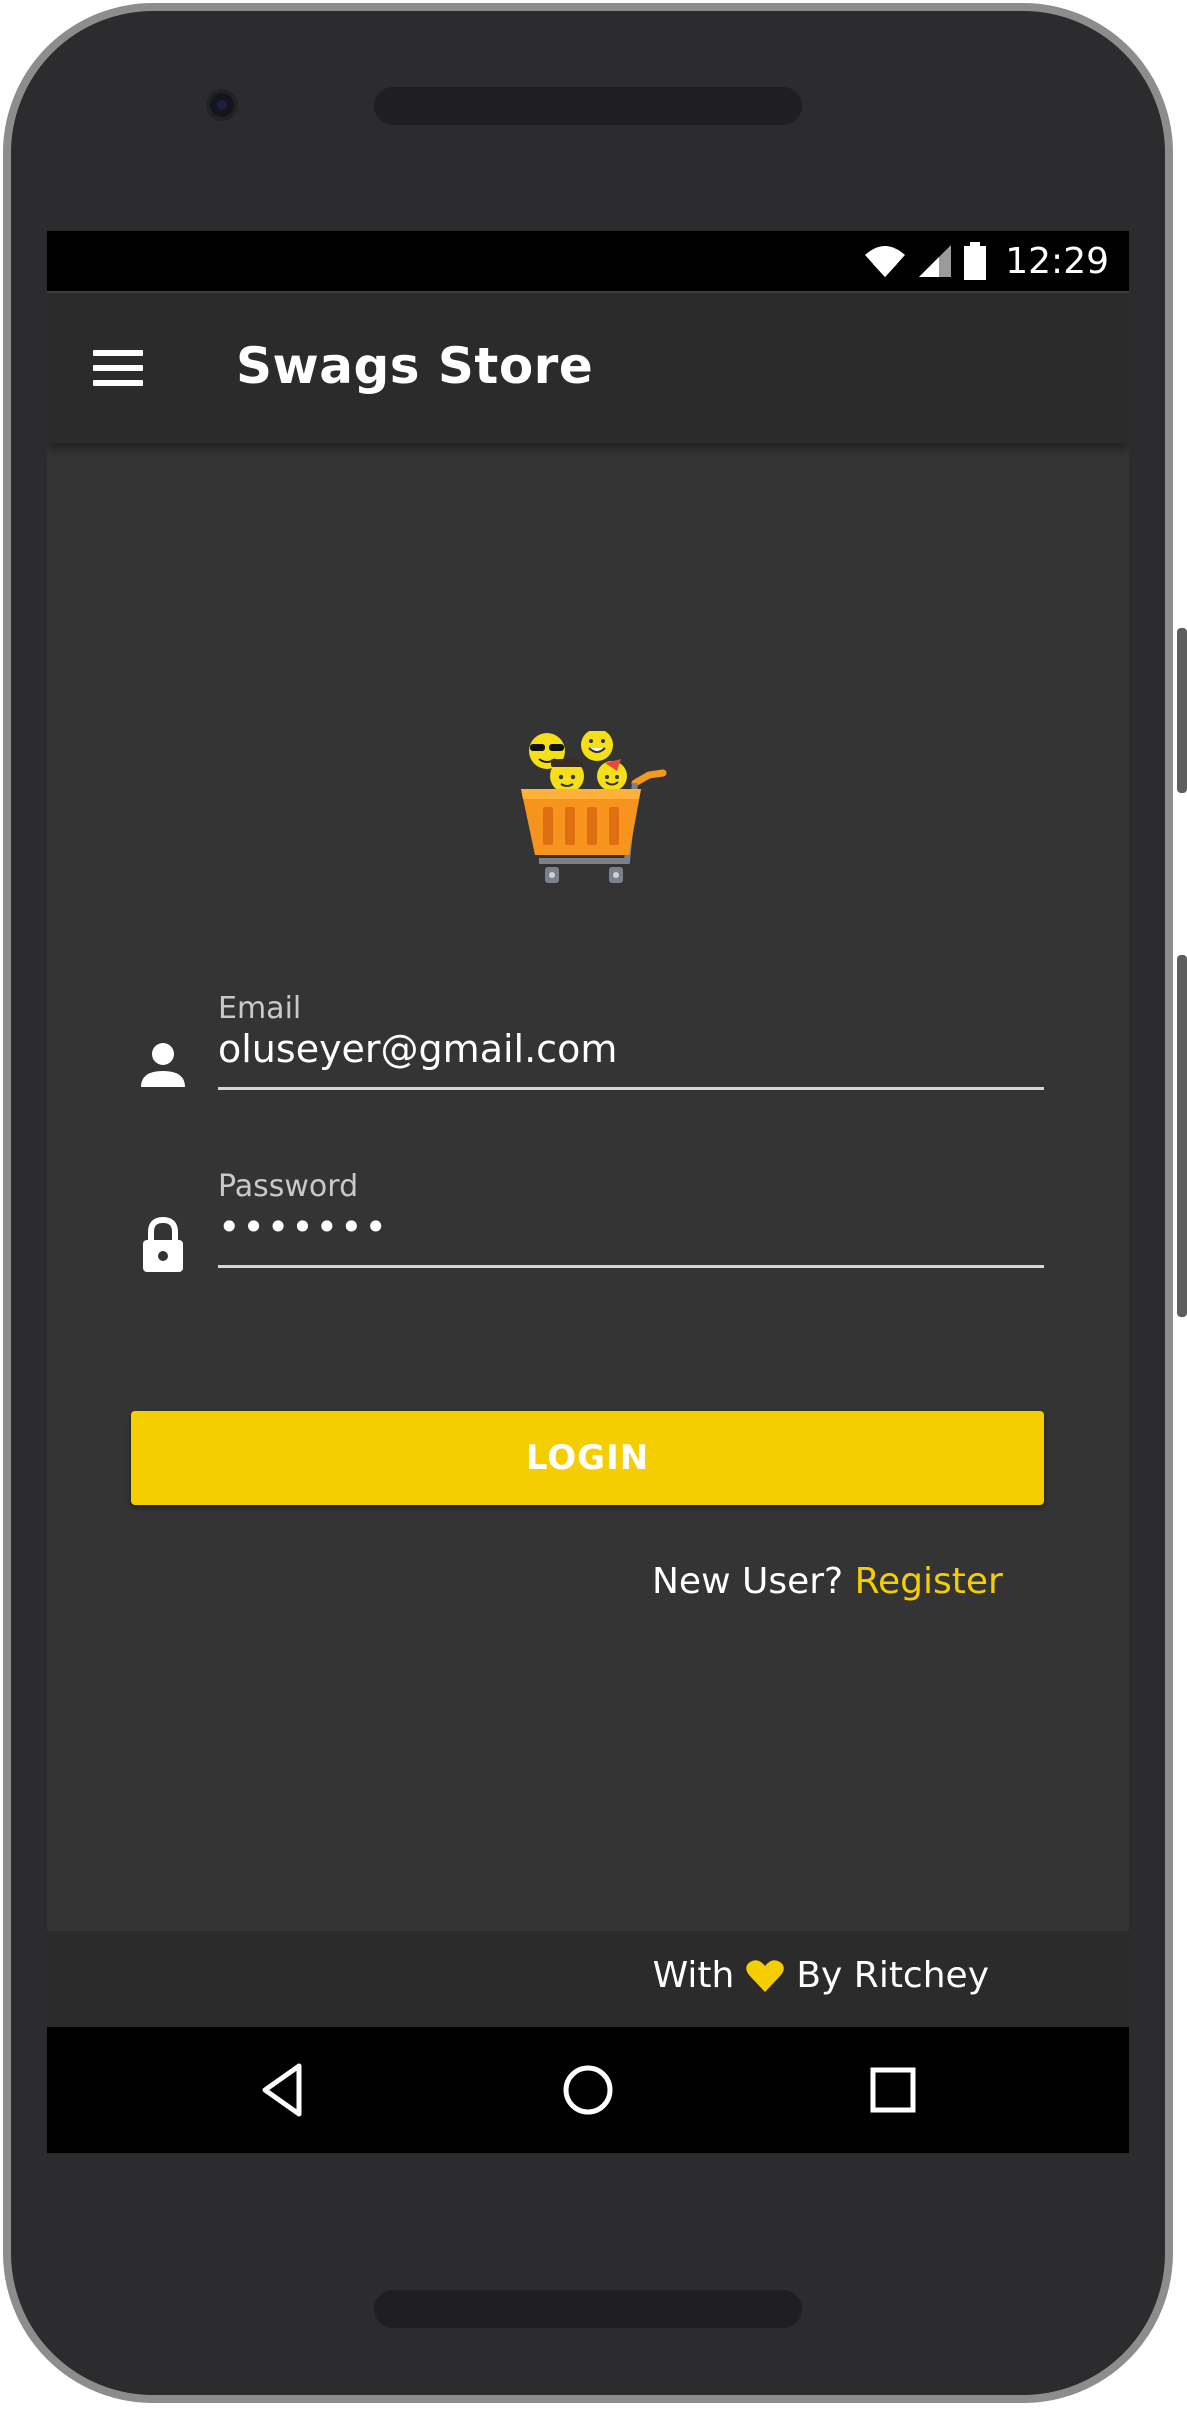  I want to click on top-speaker, so click(588, 106).